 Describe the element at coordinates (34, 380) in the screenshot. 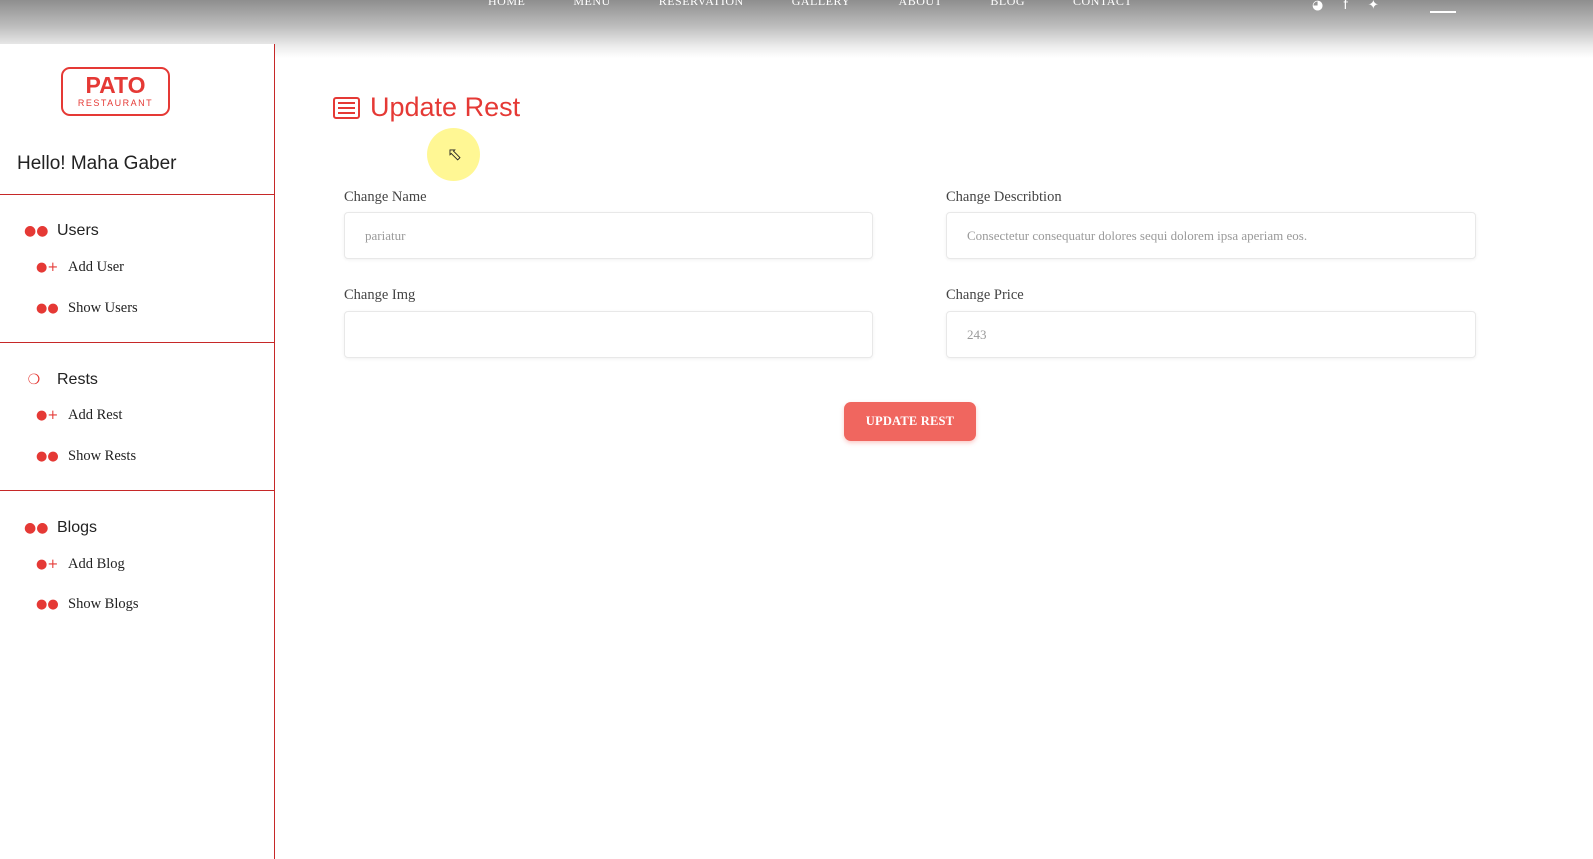

I see `restaurant-icon: ❍` at that location.